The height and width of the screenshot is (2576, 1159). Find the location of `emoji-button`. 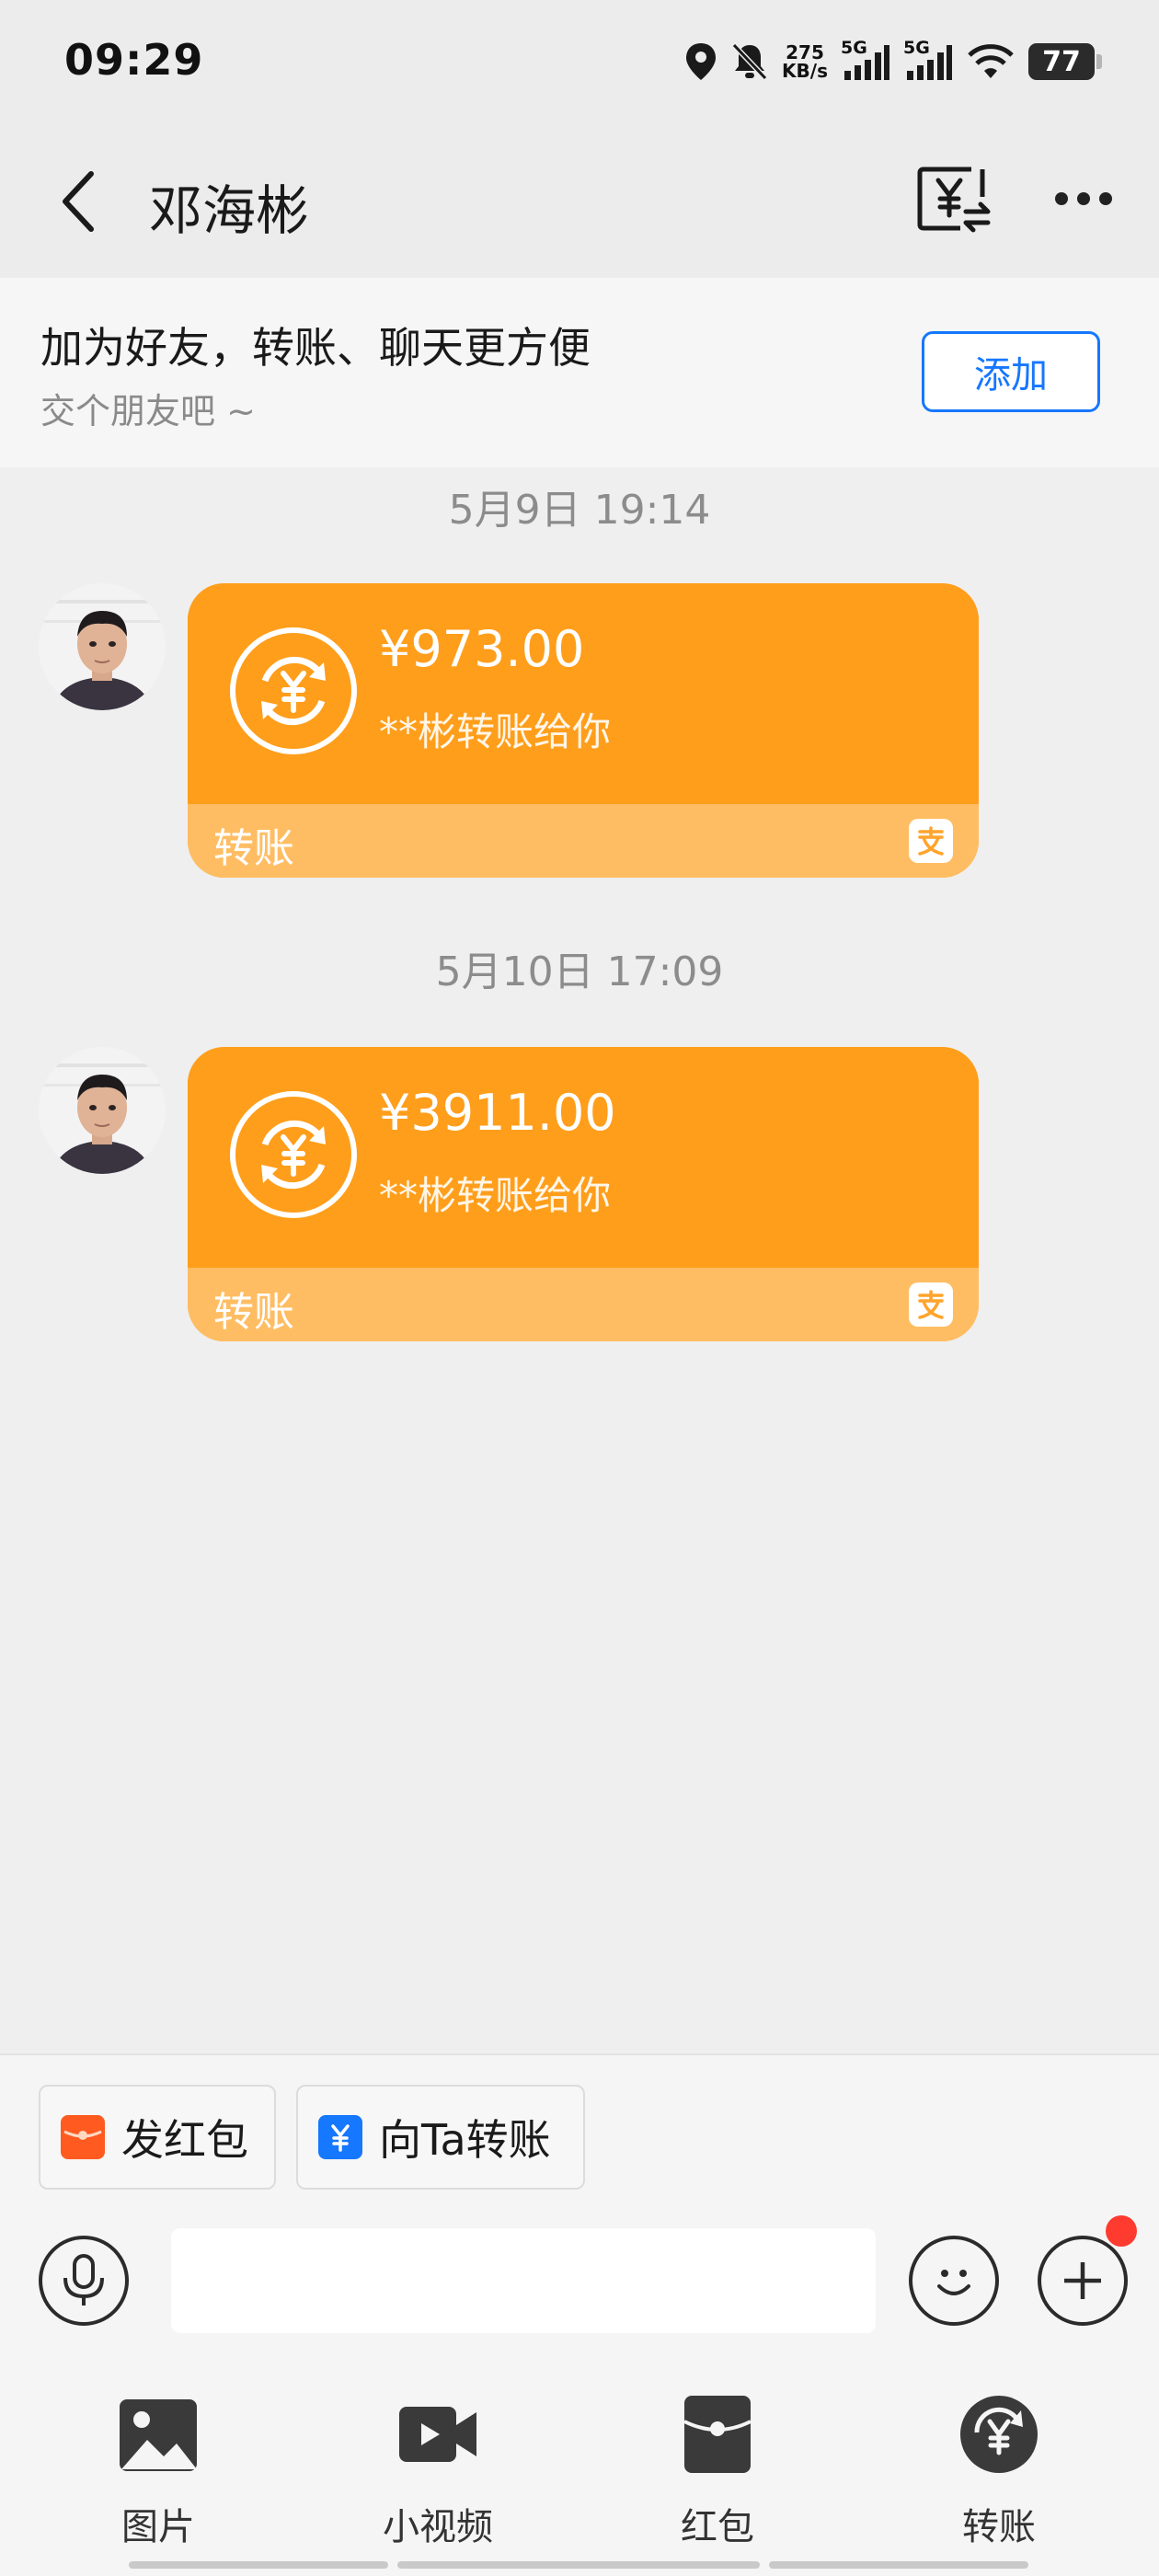

emoji-button is located at coordinates (954, 2281).